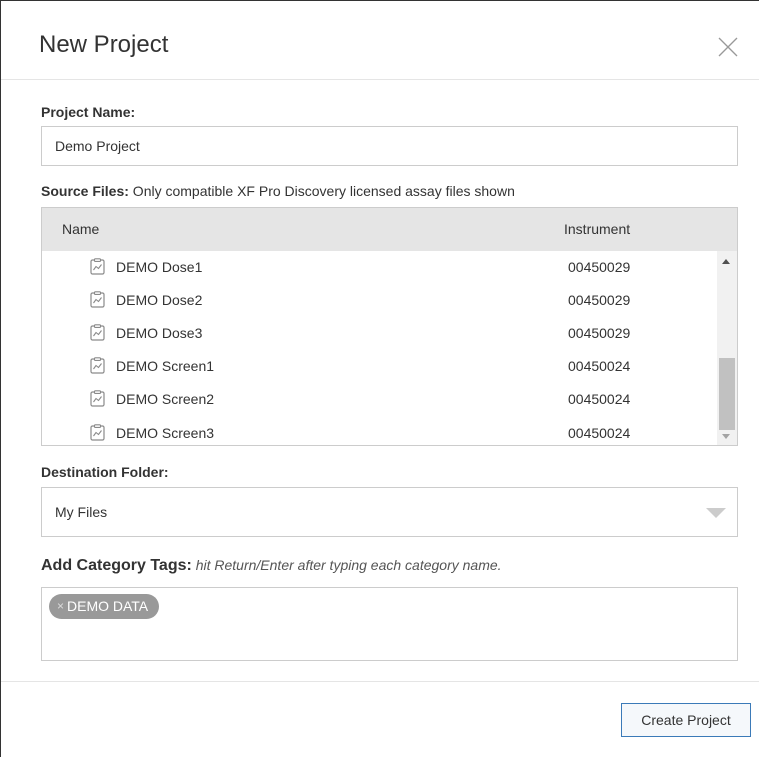 The height and width of the screenshot is (757, 759). Describe the element at coordinates (389, 512) in the screenshot. I see `destination-folder-select: My Files` at that location.